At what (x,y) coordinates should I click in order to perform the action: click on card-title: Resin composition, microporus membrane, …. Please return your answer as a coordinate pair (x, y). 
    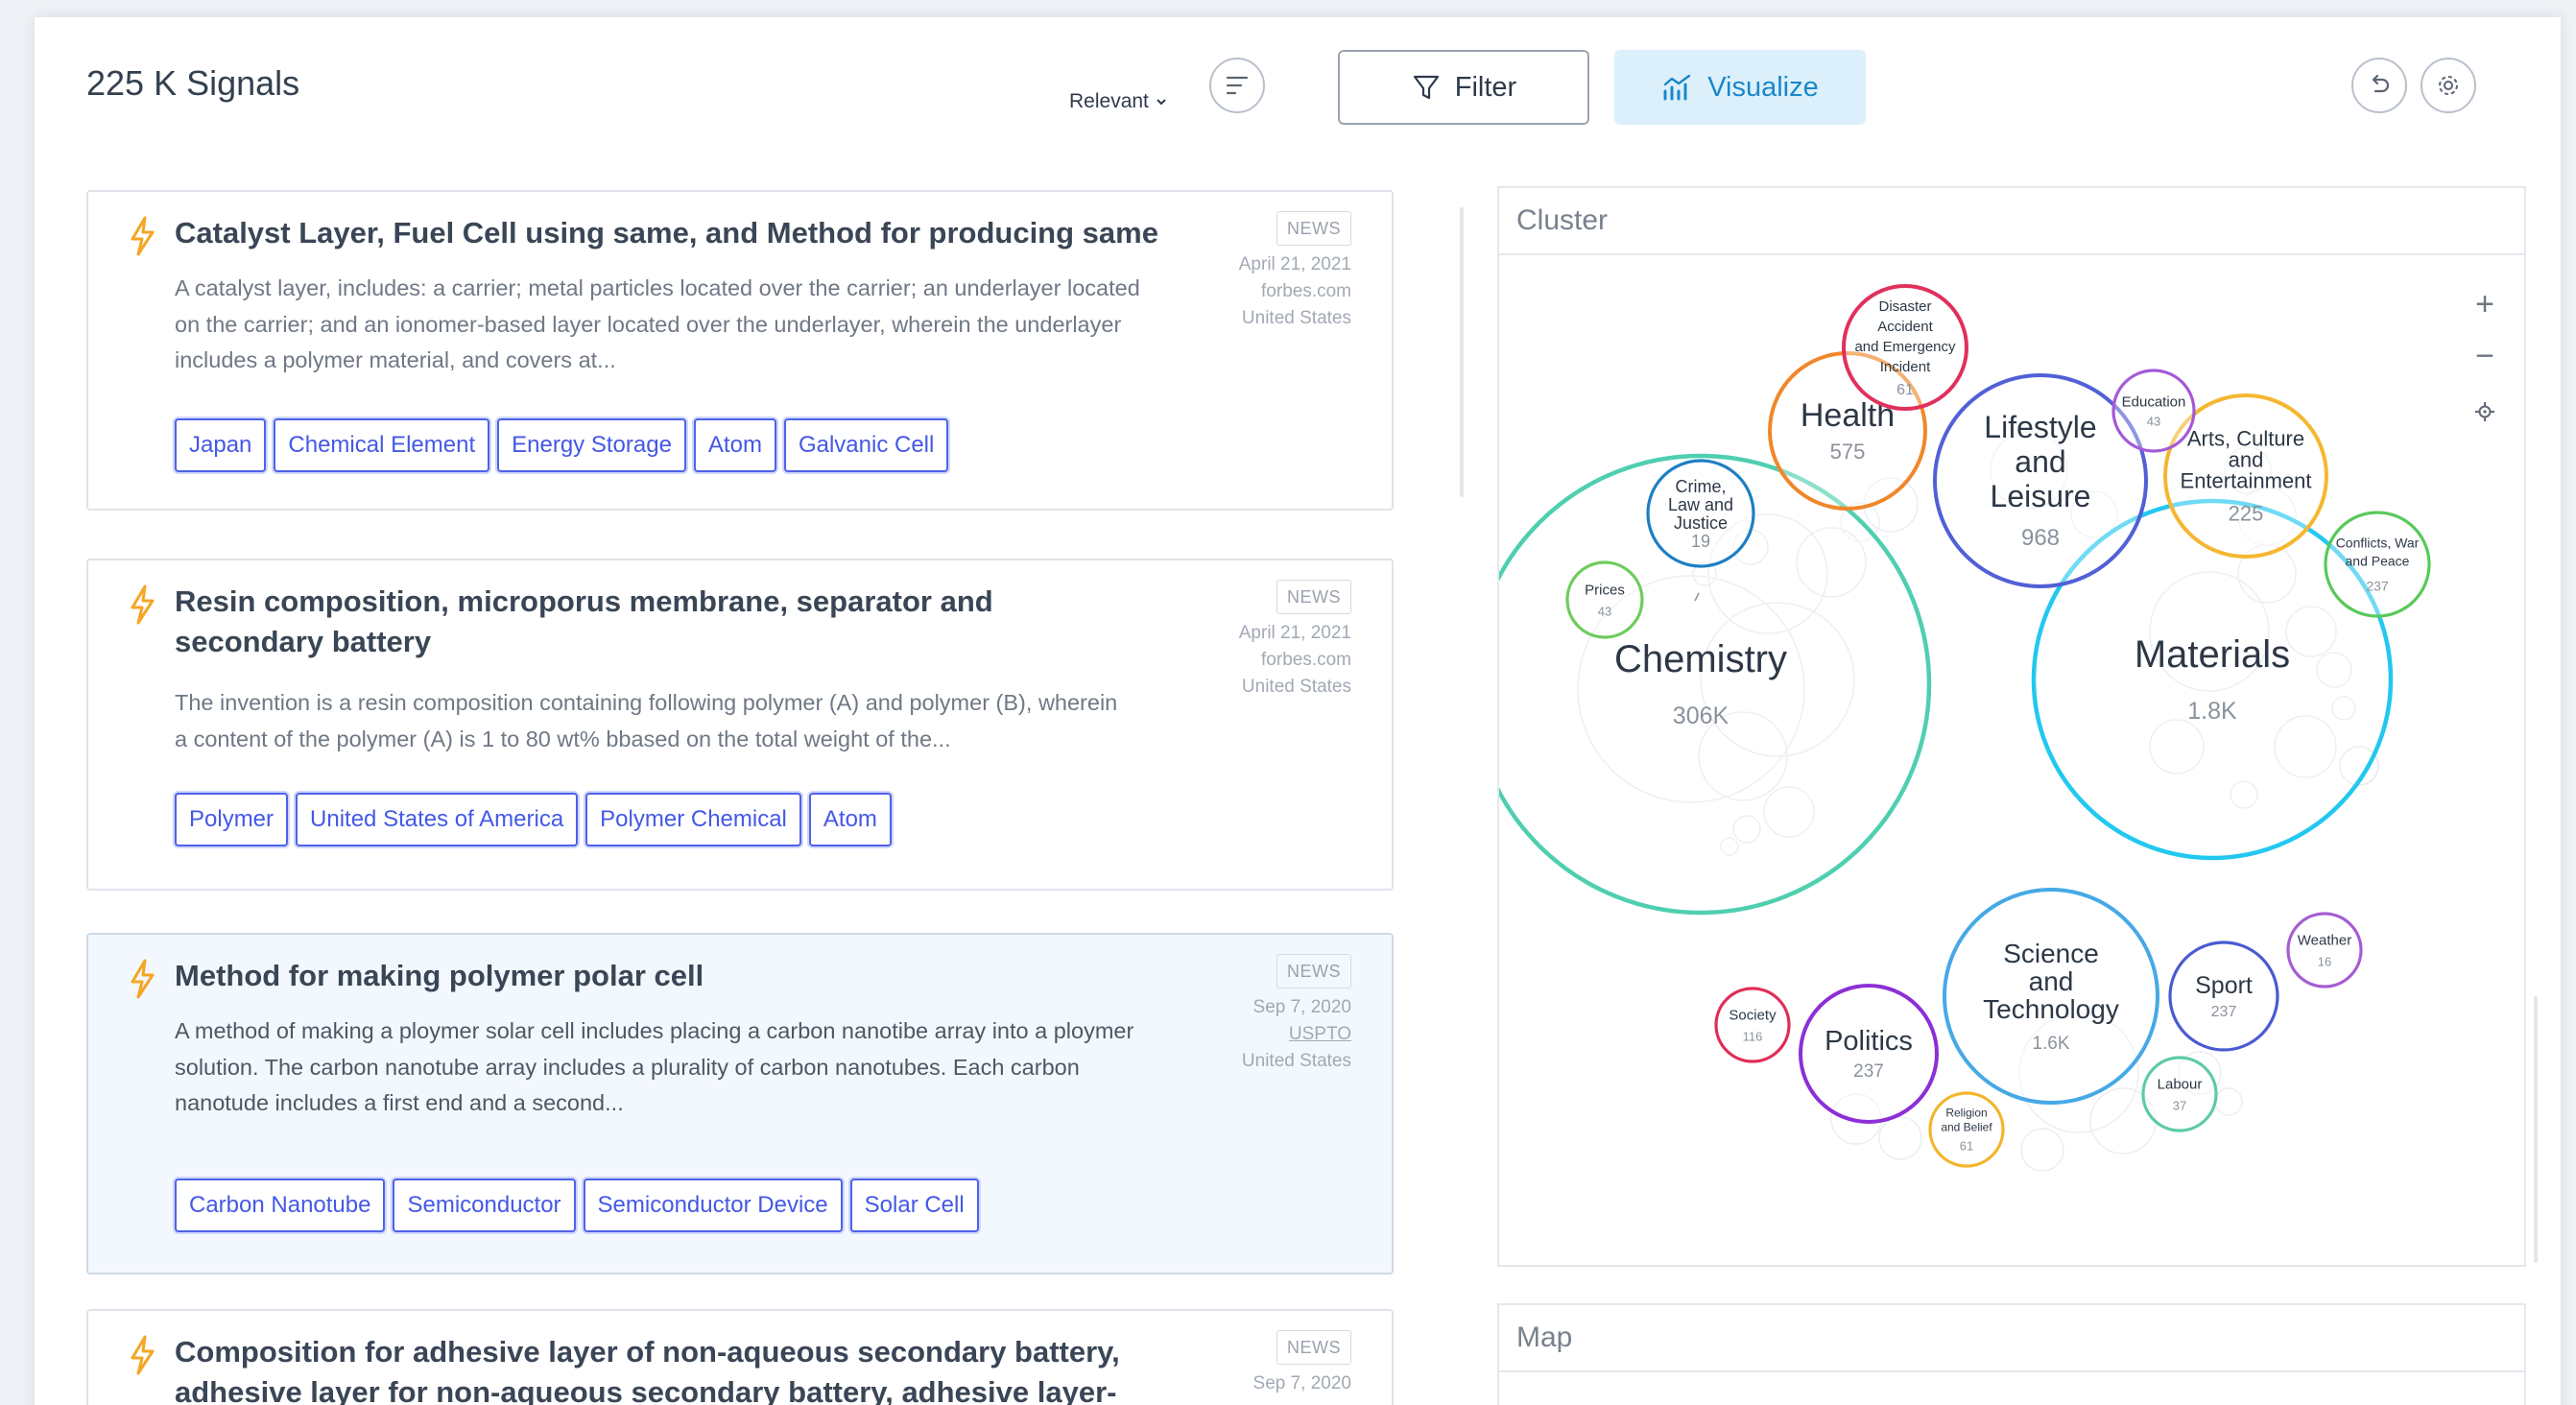
    Looking at the image, I should click on (616, 622).